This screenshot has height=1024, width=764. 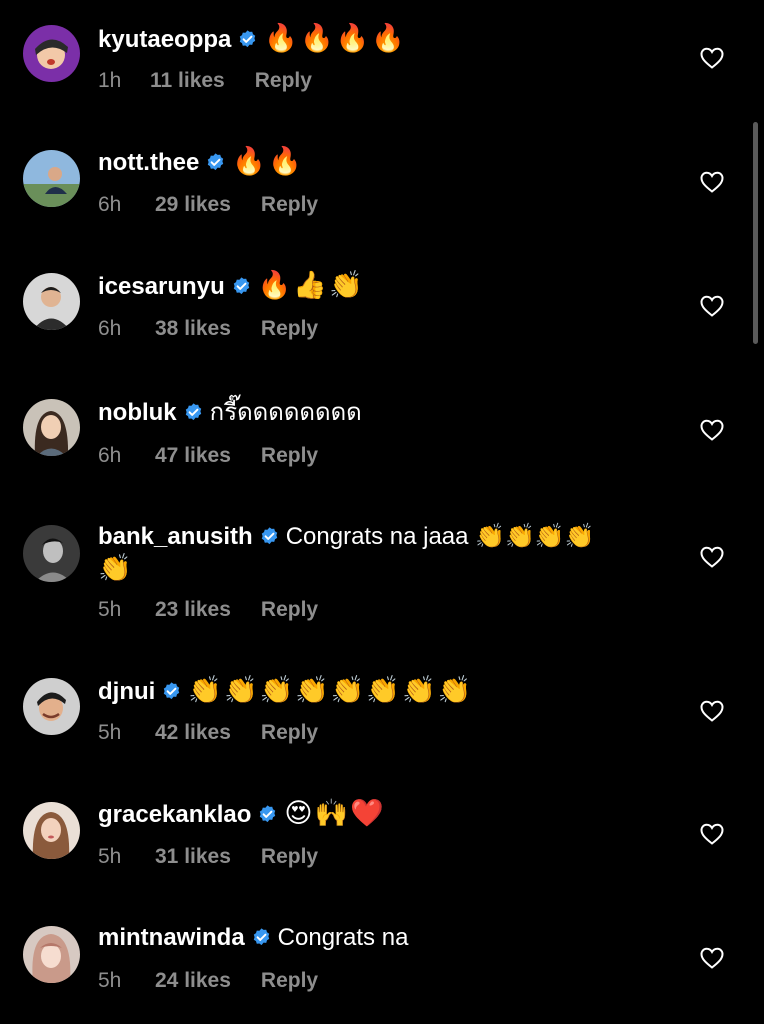 I want to click on comment-meta: 1h 11 likes Reply, so click(x=205, y=81).